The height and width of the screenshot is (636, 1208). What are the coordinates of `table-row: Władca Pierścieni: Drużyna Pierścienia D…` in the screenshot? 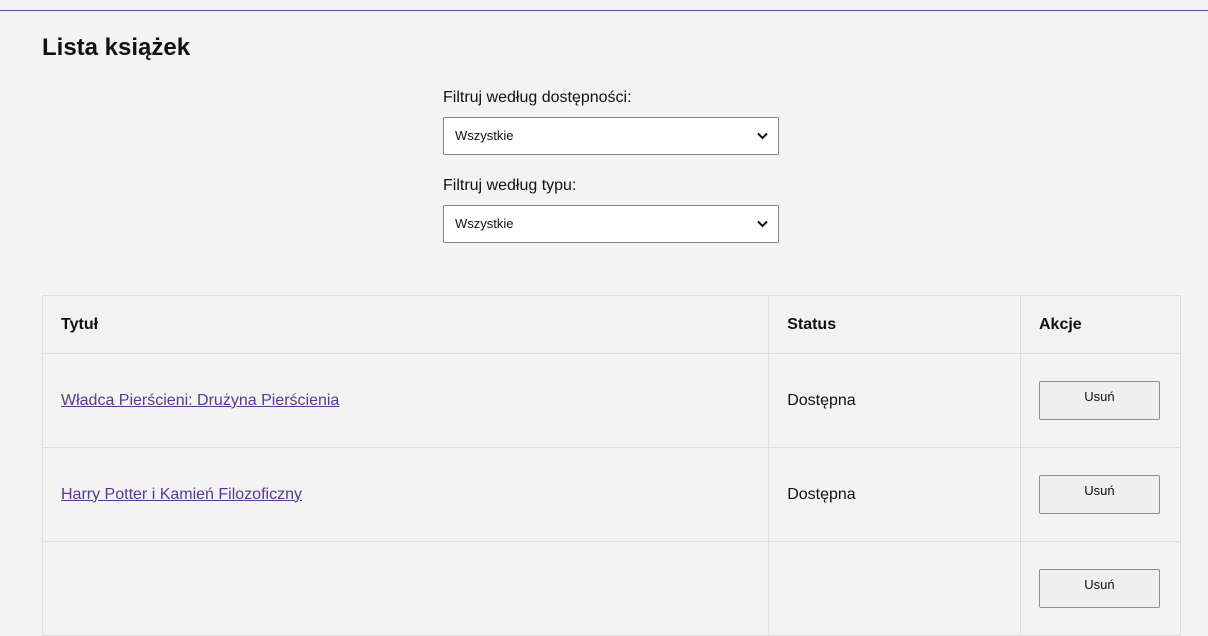 It's located at (611, 400).